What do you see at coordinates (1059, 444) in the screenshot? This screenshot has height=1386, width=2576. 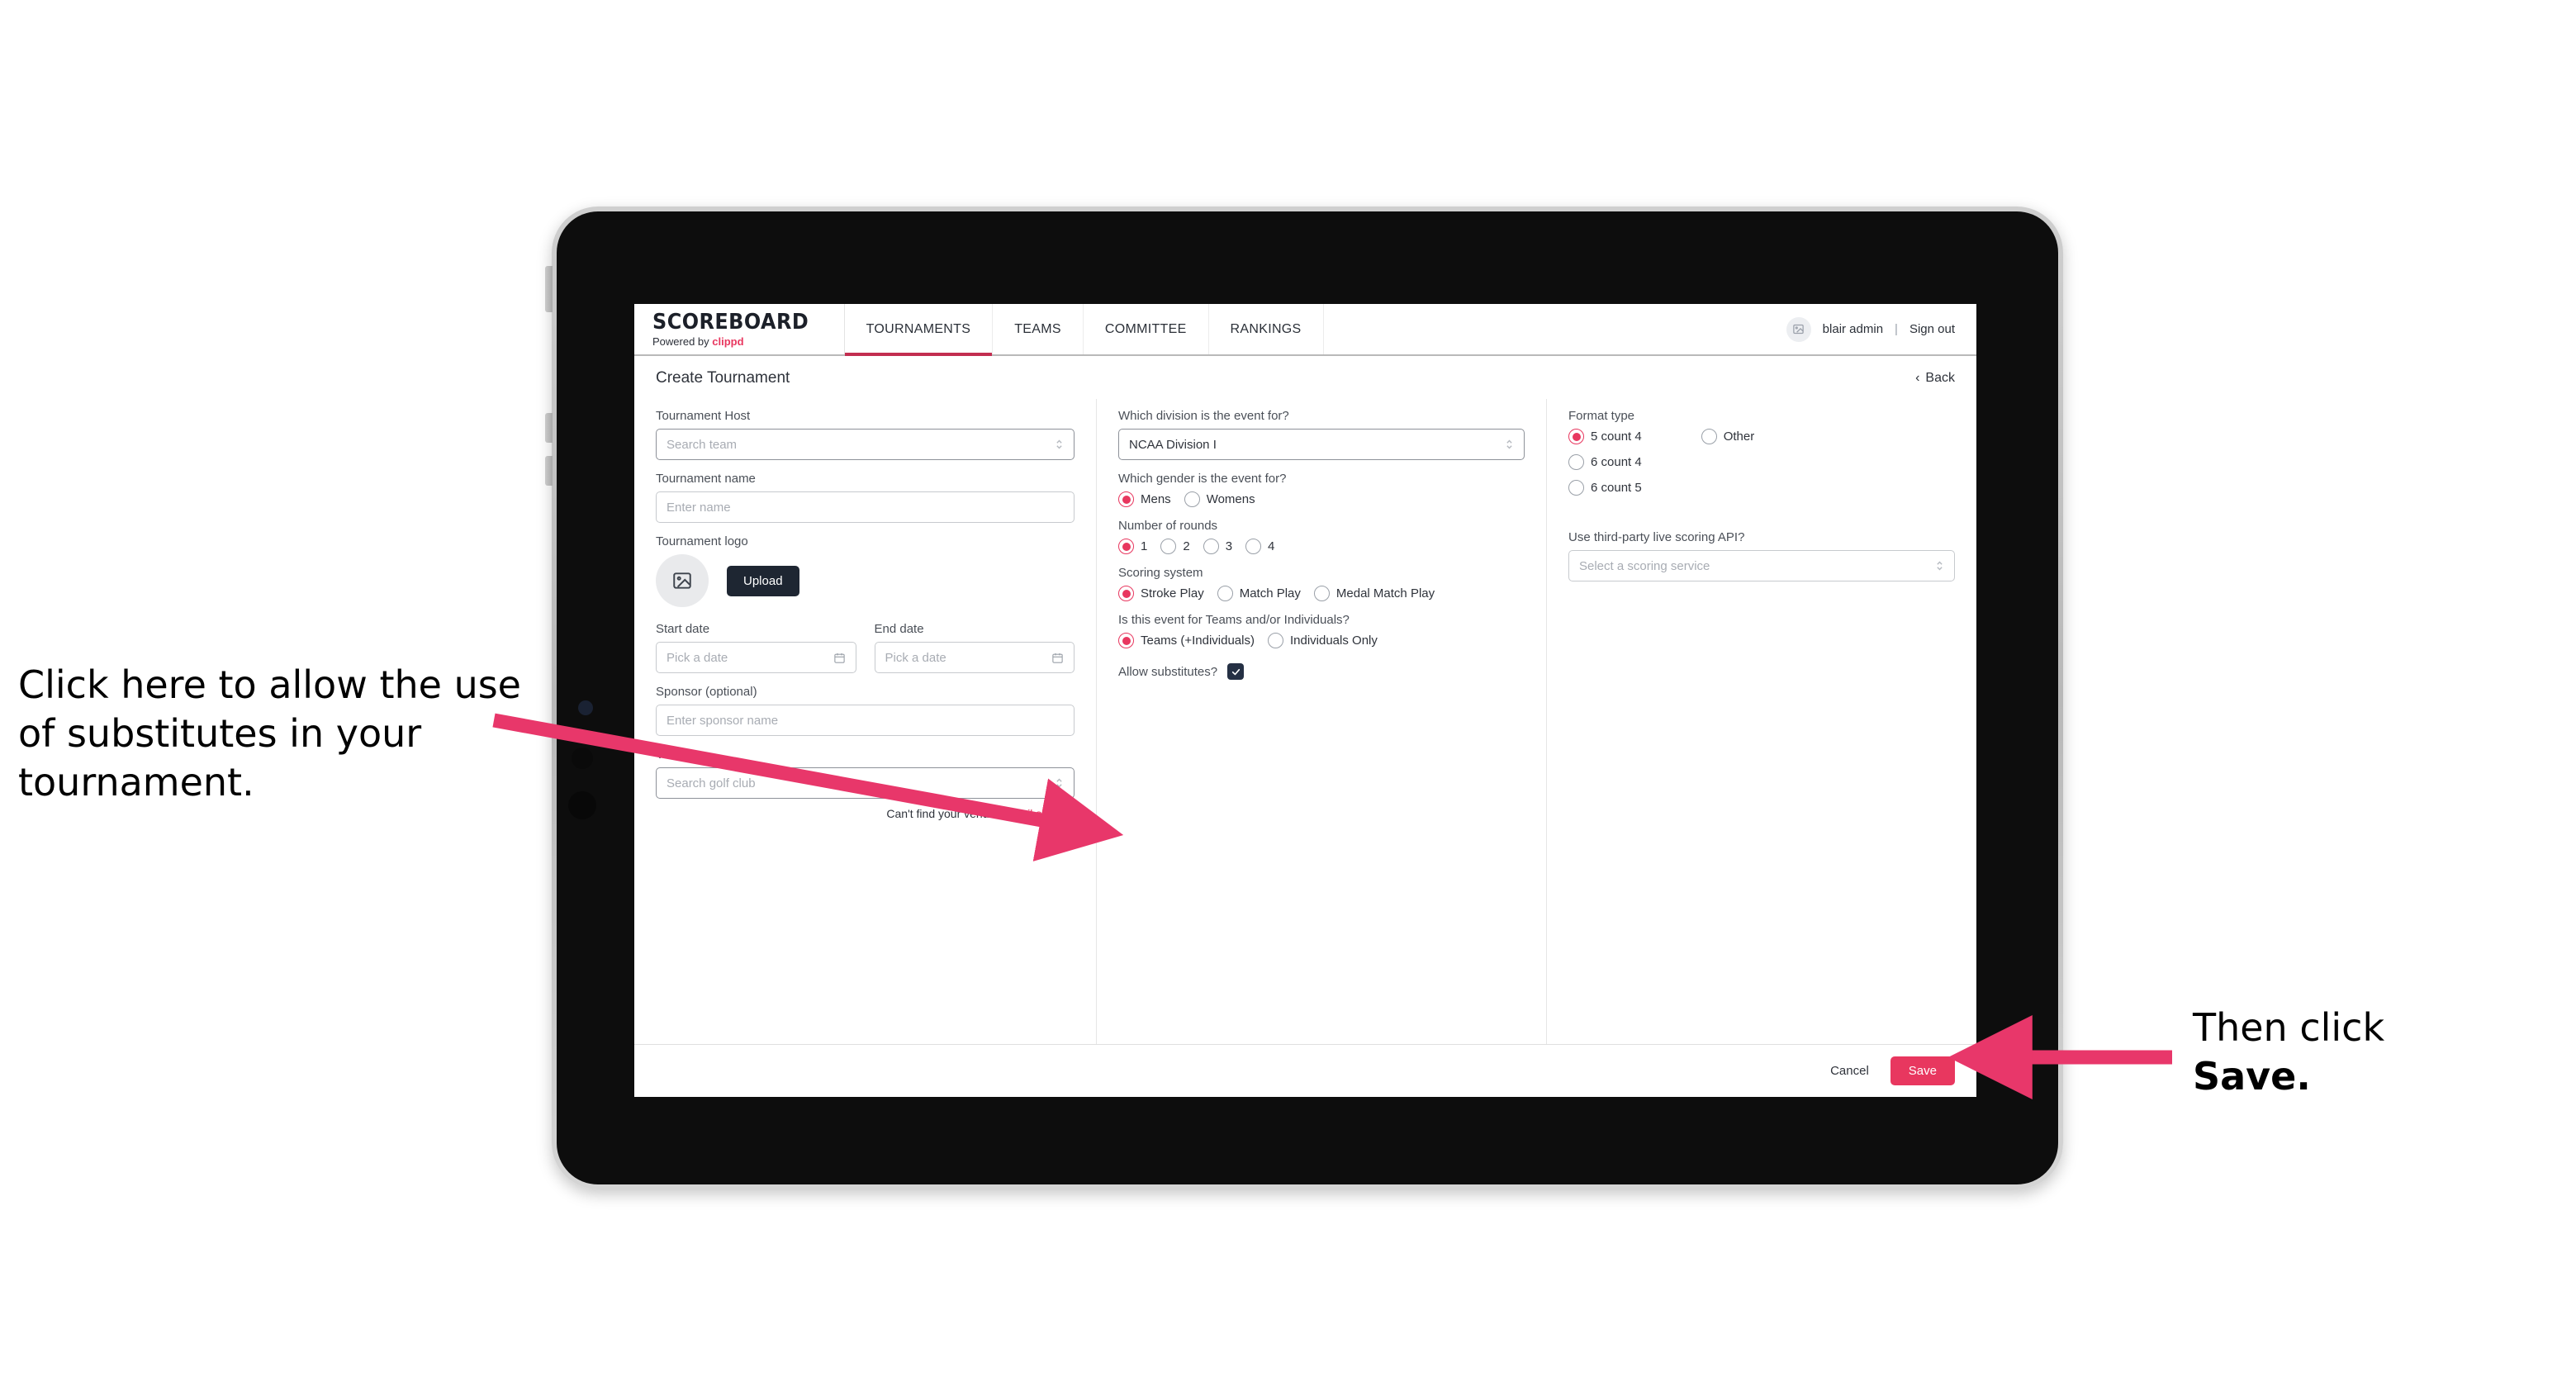 I see `chevron-updown-icon` at bounding box center [1059, 444].